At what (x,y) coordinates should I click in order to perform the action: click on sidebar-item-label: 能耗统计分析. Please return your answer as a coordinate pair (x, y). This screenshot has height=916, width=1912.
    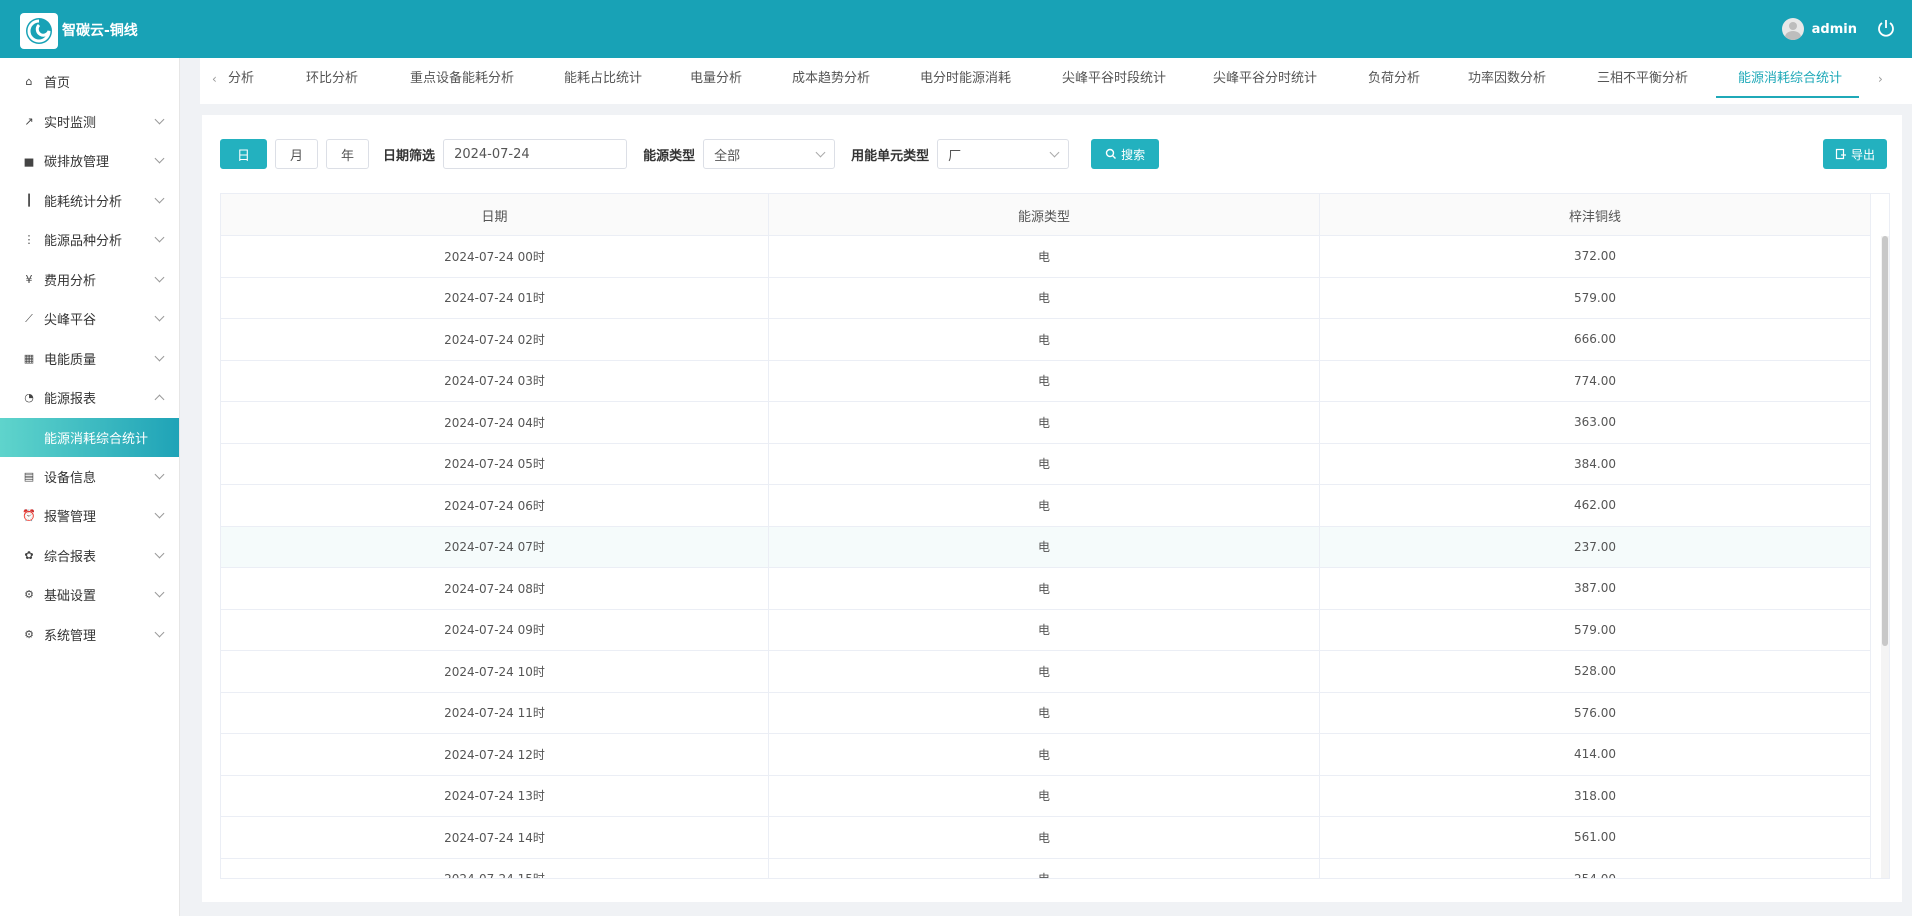
    Looking at the image, I should click on (83, 202).